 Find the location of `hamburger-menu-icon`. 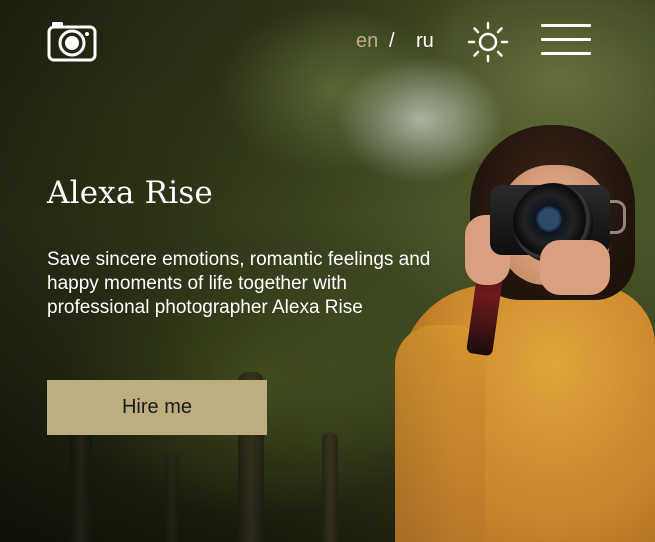

hamburger-menu-icon is located at coordinates (566, 41).